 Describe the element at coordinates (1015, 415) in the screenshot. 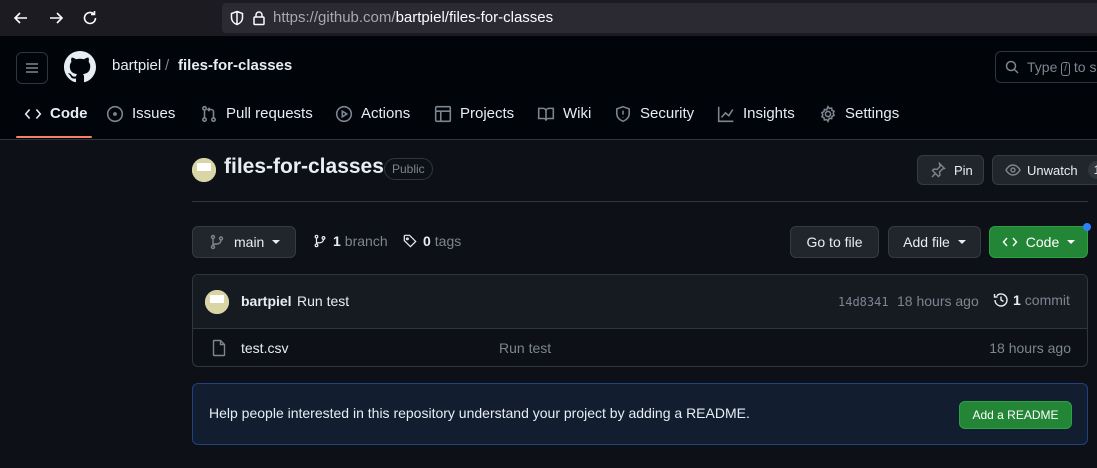

I see `add-readme-button: Add a README` at that location.